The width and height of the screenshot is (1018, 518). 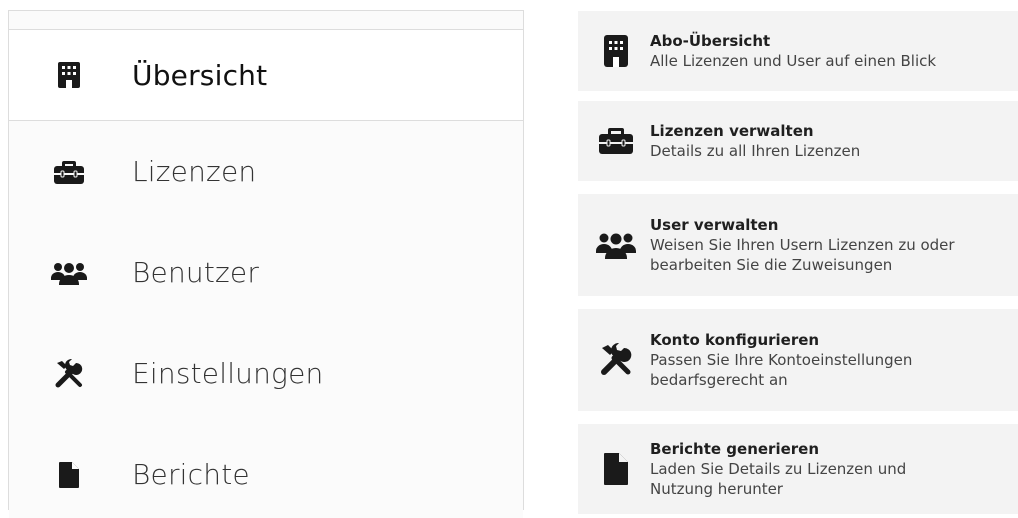 I want to click on card-title: Berichte generieren, so click(x=735, y=448).